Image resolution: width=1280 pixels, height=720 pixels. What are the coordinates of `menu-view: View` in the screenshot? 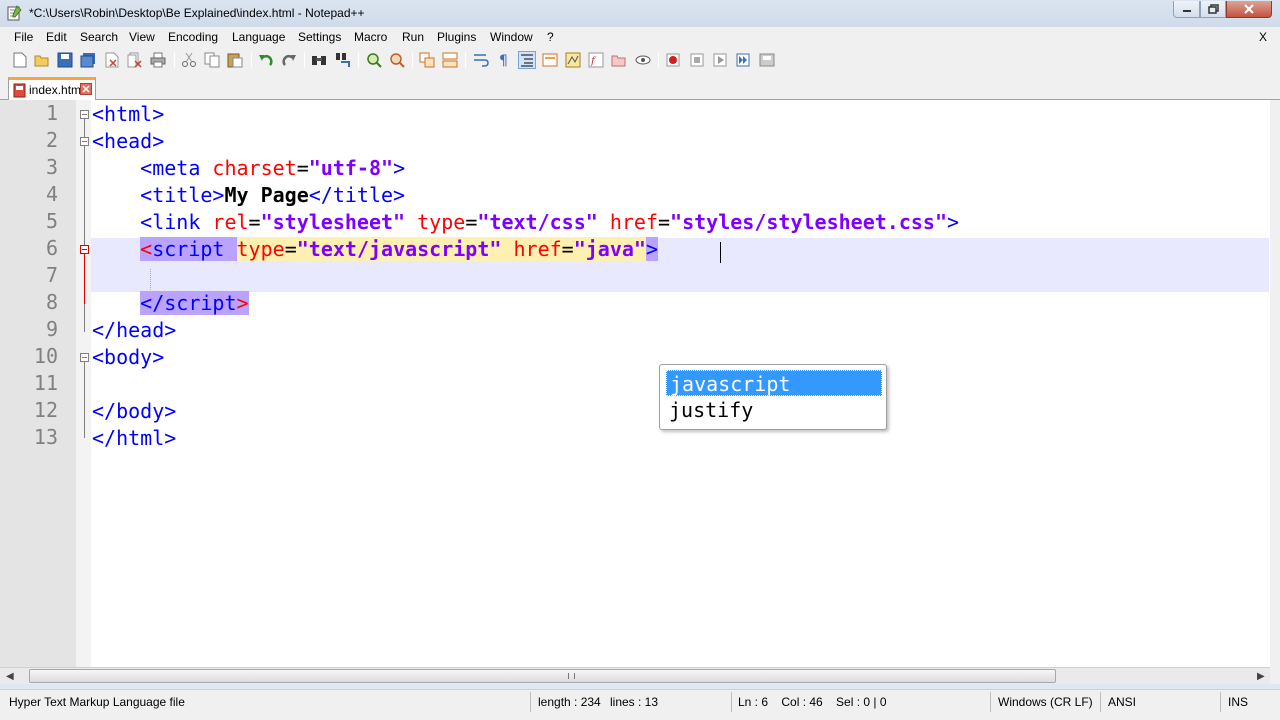 It's located at (142, 37).